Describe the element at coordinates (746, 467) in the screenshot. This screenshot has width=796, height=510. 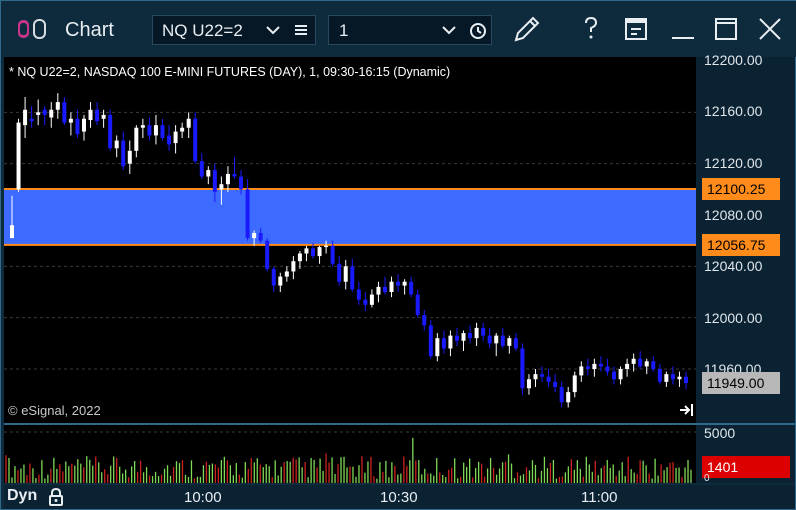
I see `volume-label: 1401` at that location.